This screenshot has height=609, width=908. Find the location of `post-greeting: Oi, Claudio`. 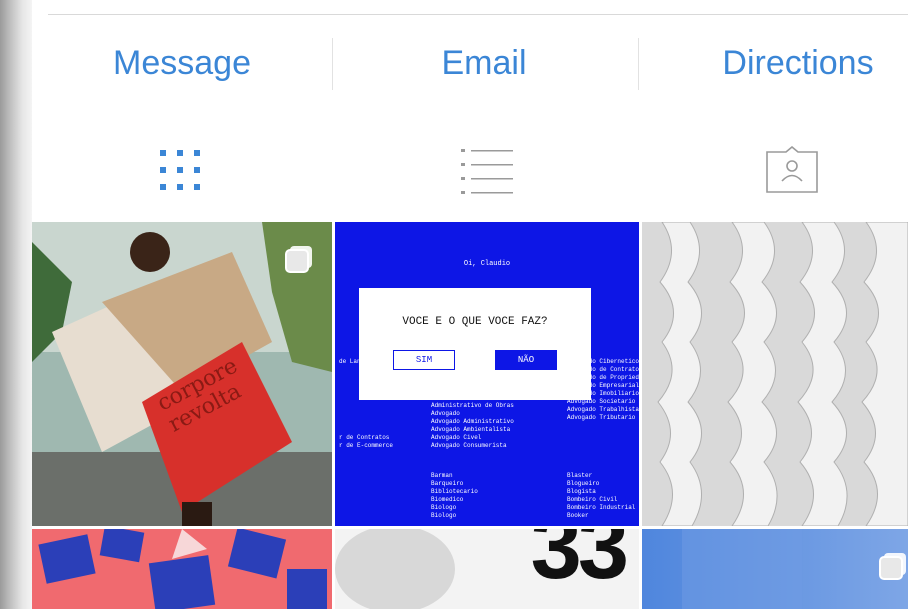

post-greeting: Oi, Claudio is located at coordinates (487, 264).